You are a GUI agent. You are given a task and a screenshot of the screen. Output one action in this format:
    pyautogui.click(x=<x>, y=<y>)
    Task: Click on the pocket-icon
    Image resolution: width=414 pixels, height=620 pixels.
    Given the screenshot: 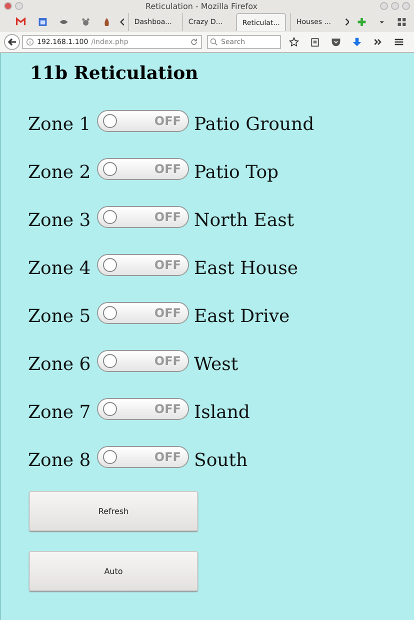 What is the action you would take?
    pyautogui.click(x=336, y=42)
    